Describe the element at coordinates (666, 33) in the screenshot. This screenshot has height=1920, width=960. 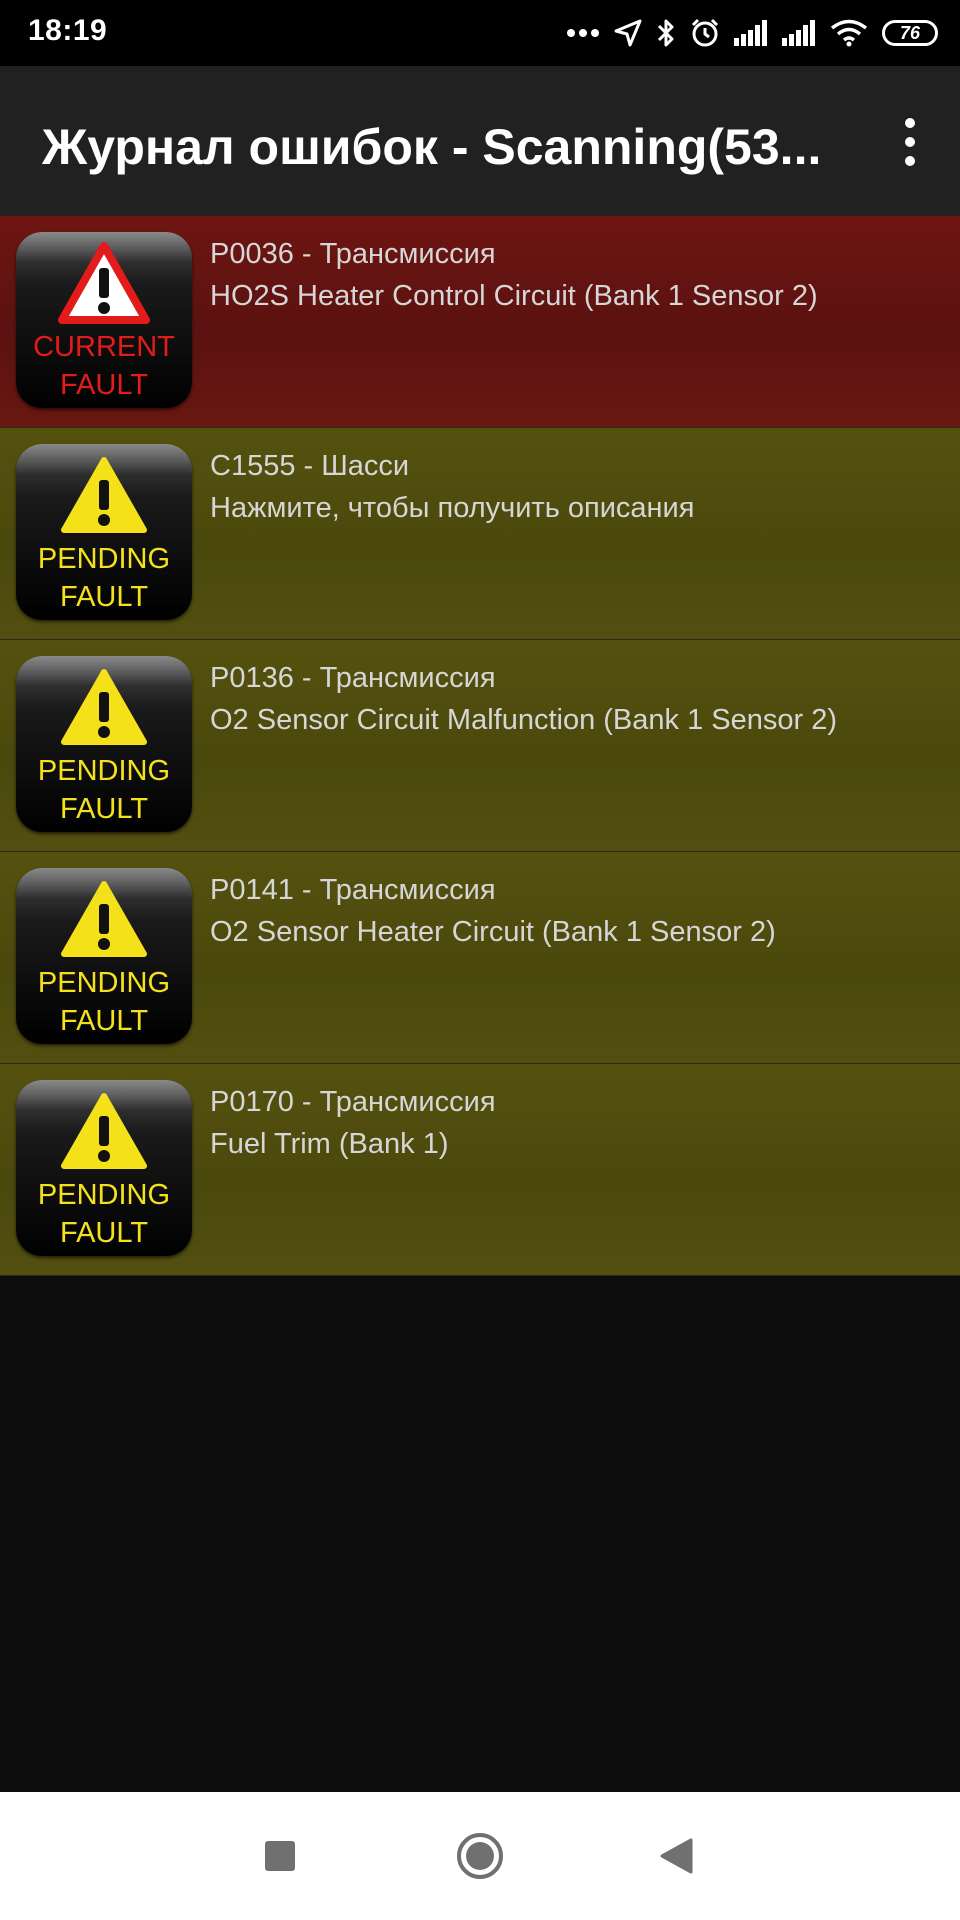
I see `bluetooth-icon` at that location.